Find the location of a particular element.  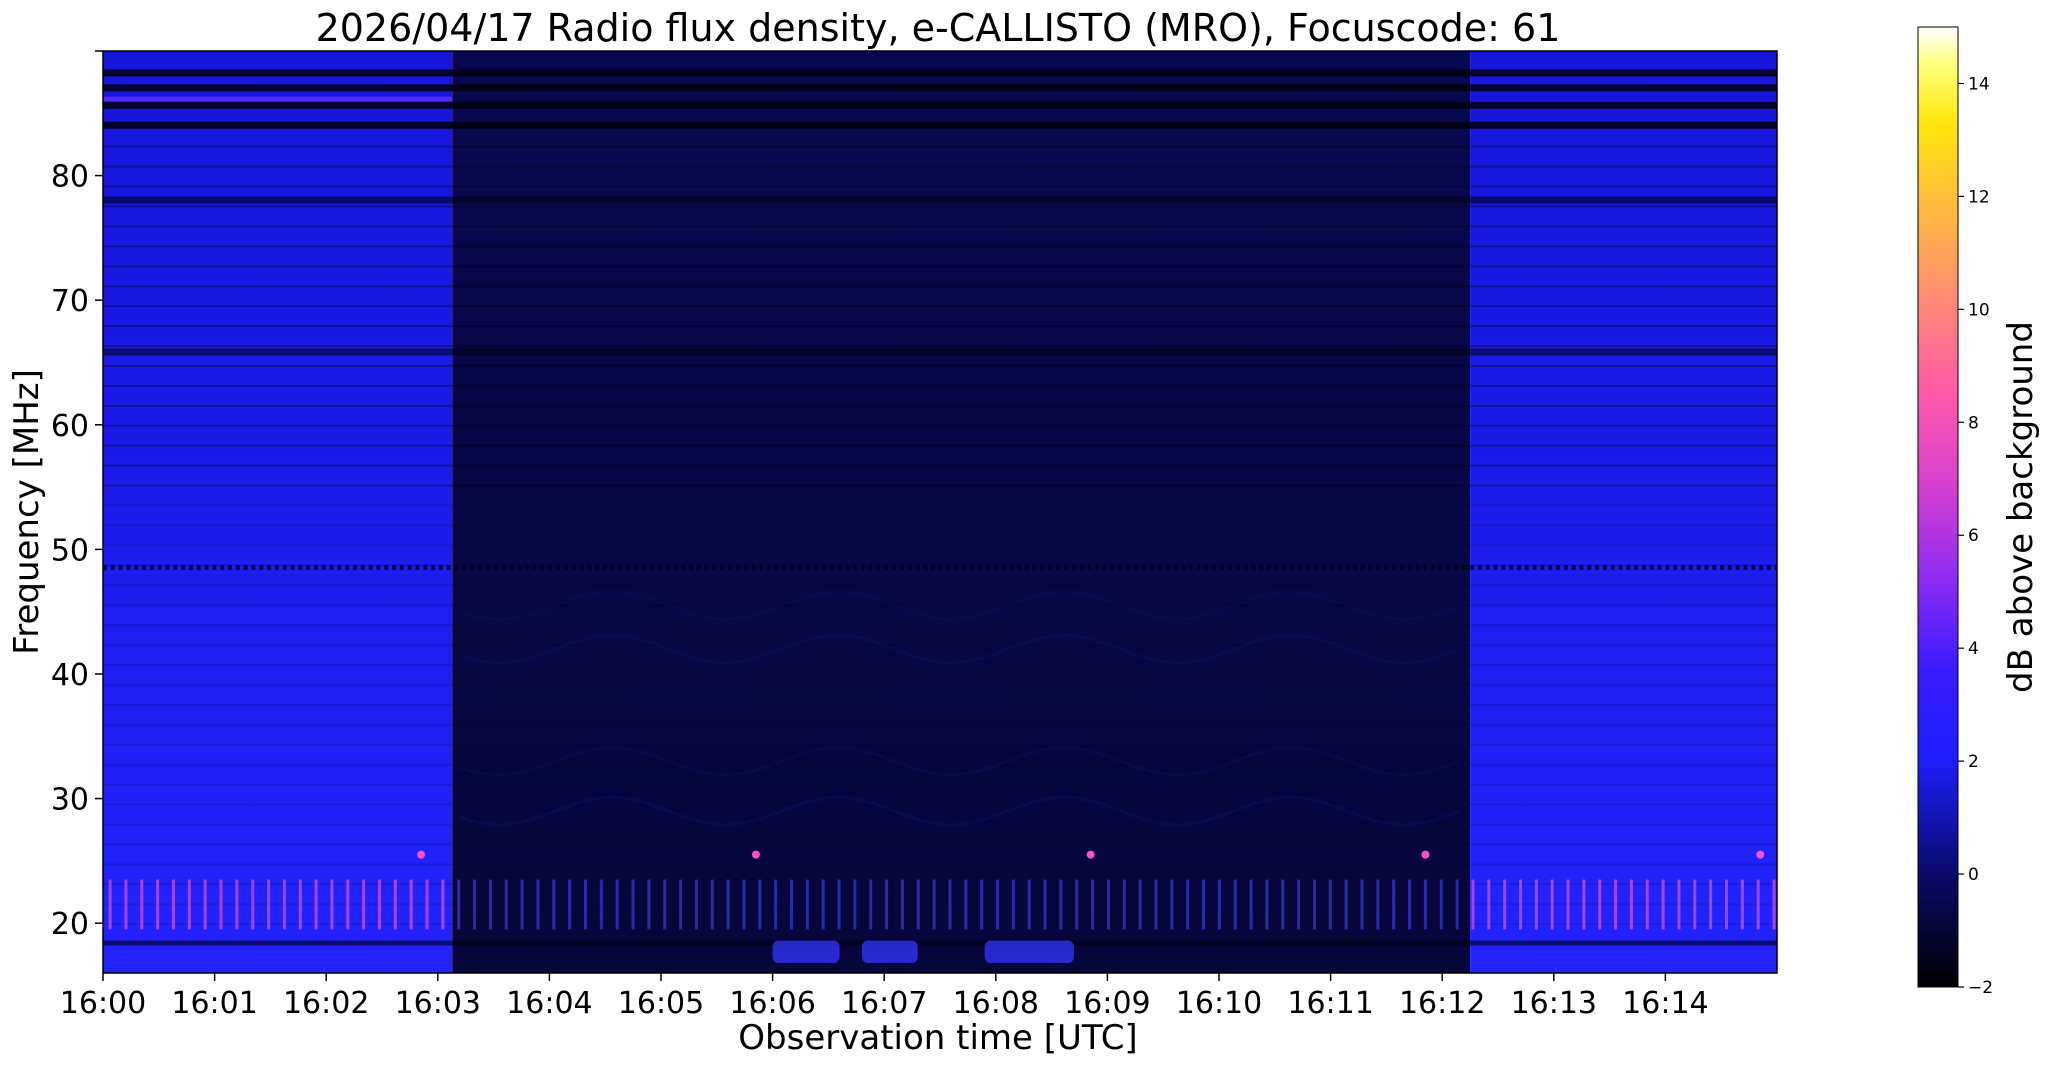

y-tick-label: 70 is located at coordinates (70, 301).